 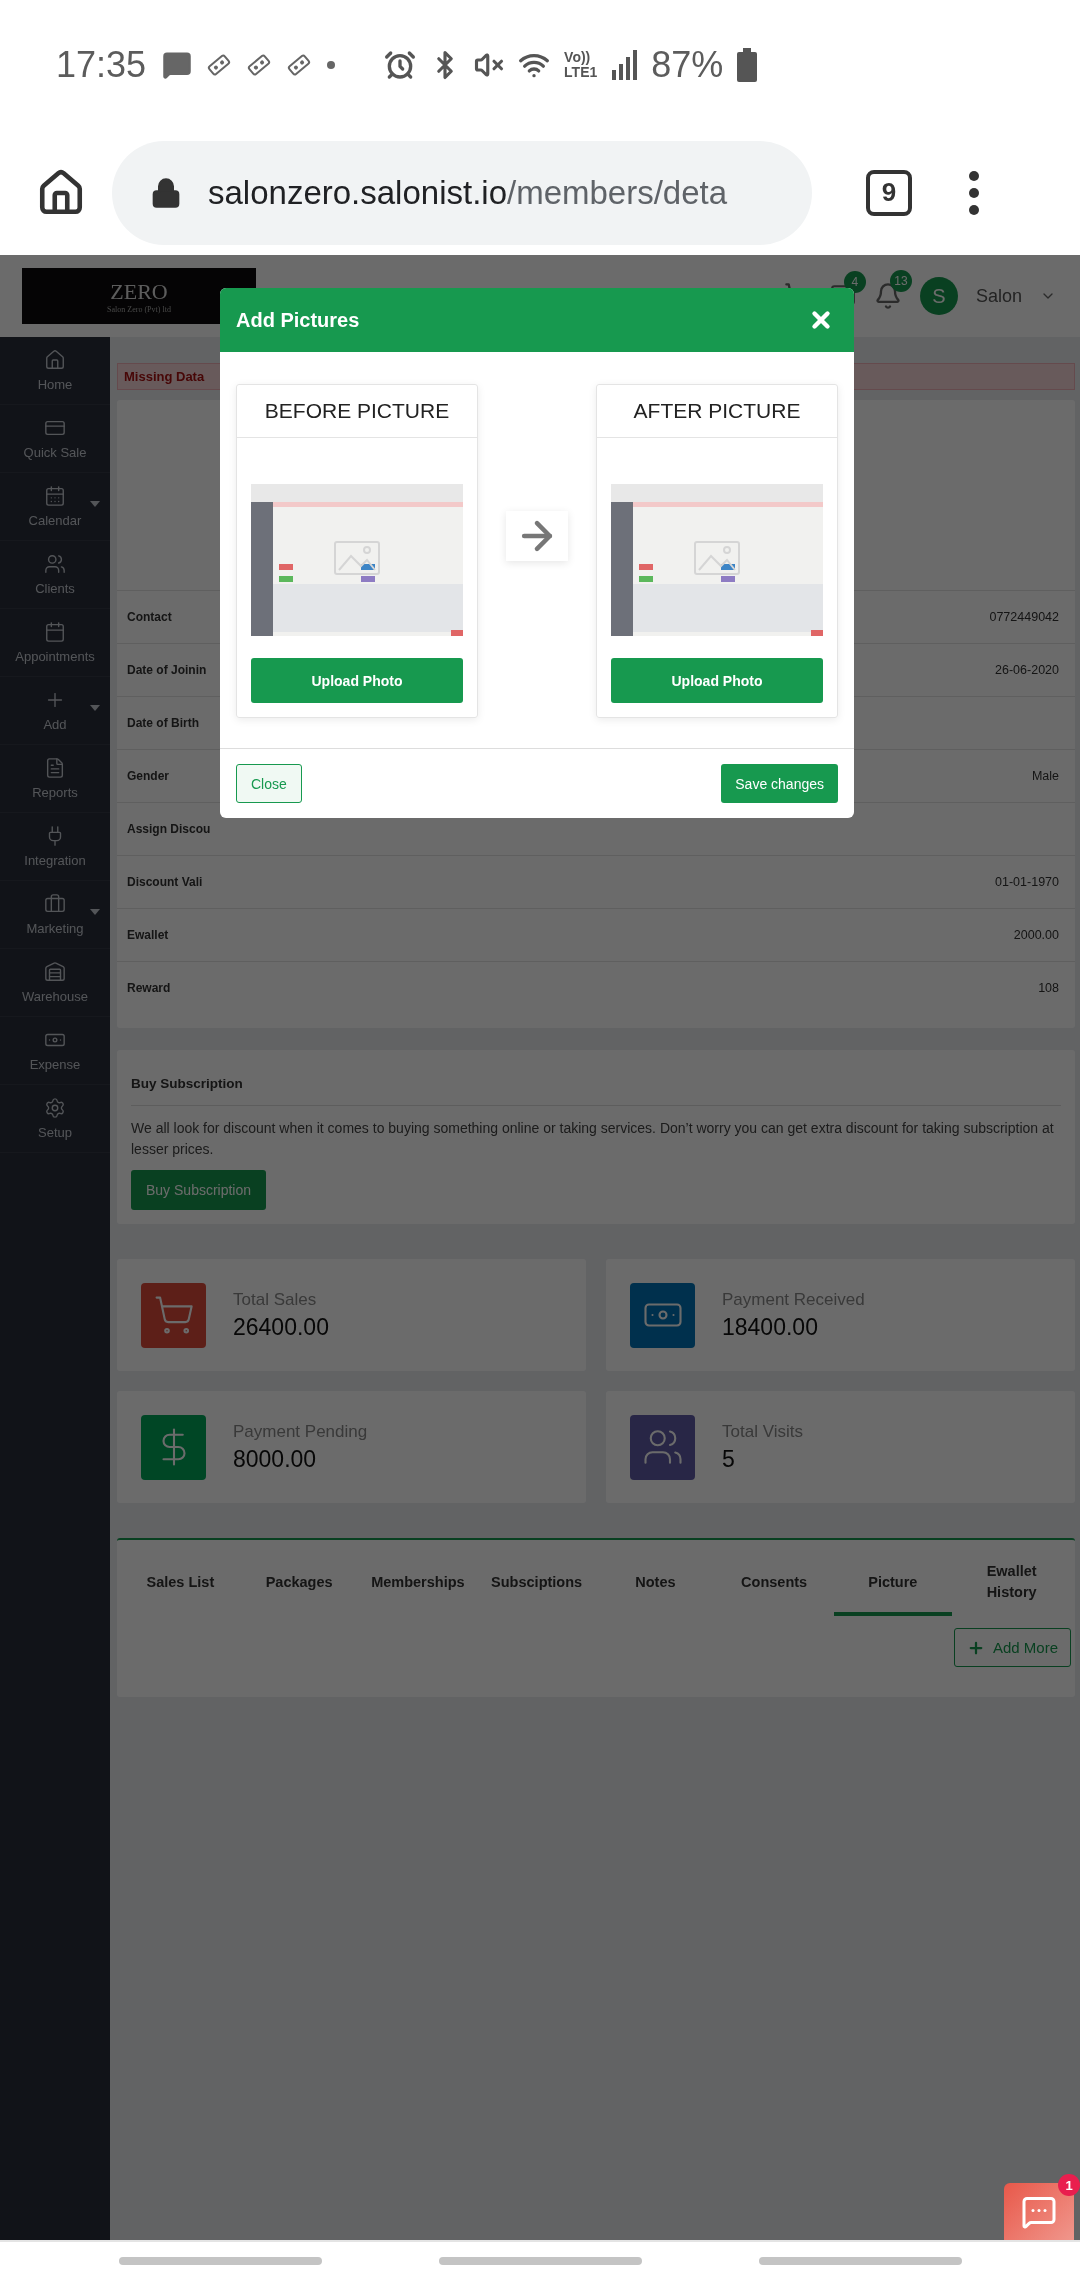 What do you see at coordinates (275, 1459) in the screenshot?
I see `stat-value: 8000.00` at bounding box center [275, 1459].